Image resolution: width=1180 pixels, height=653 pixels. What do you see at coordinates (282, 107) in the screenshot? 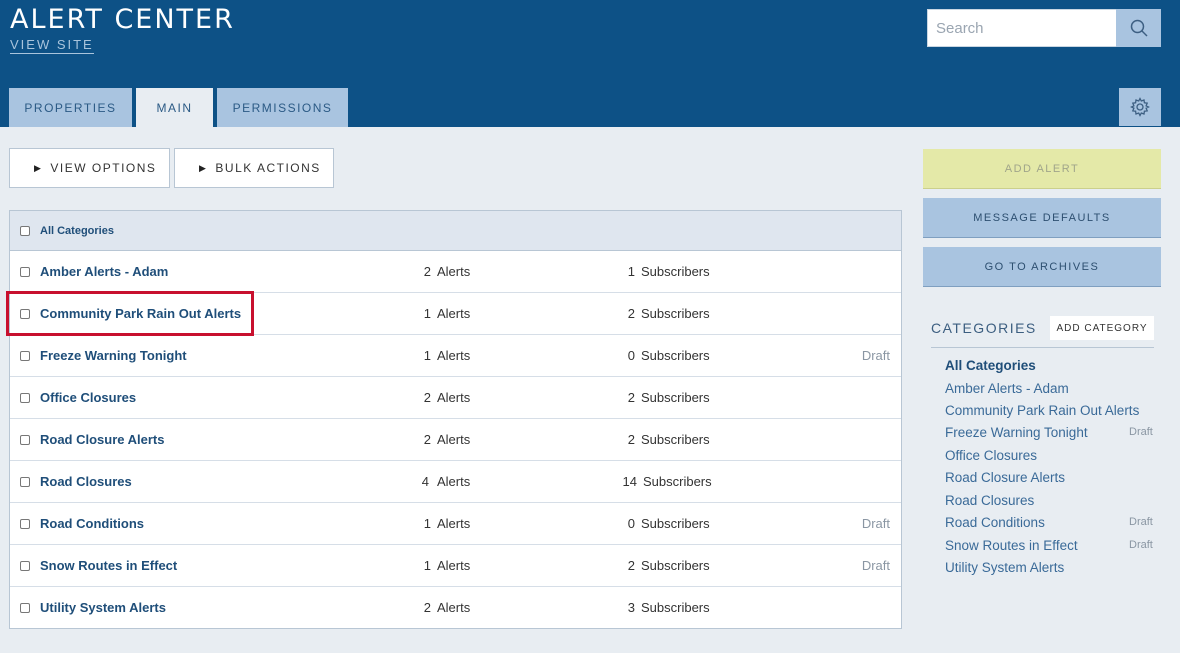
I see `tab-permissions: PERMISSIONS` at bounding box center [282, 107].